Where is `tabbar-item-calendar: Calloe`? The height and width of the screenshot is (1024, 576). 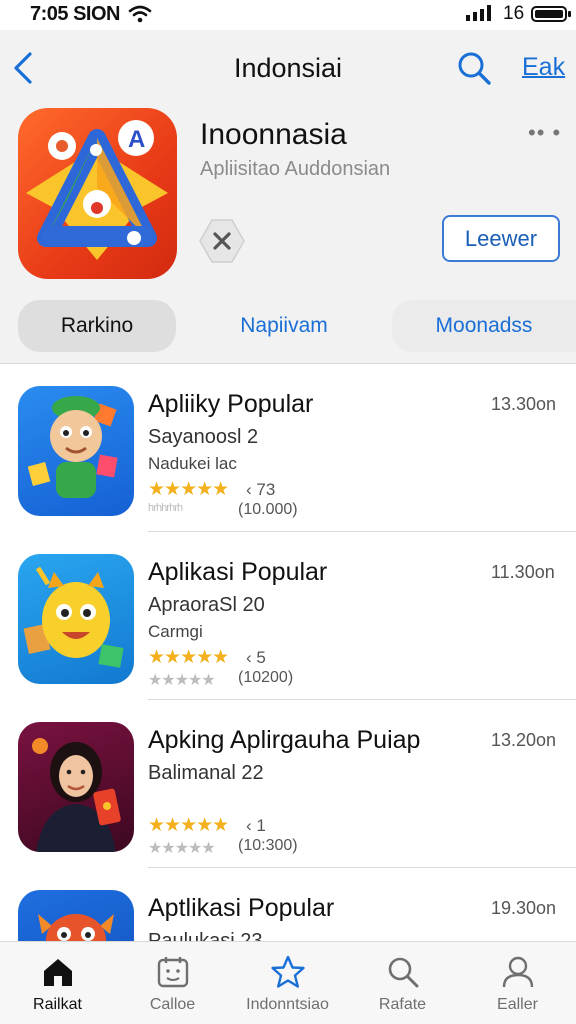 tabbar-item-calendar: Calloe is located at coordinates (172, 983).